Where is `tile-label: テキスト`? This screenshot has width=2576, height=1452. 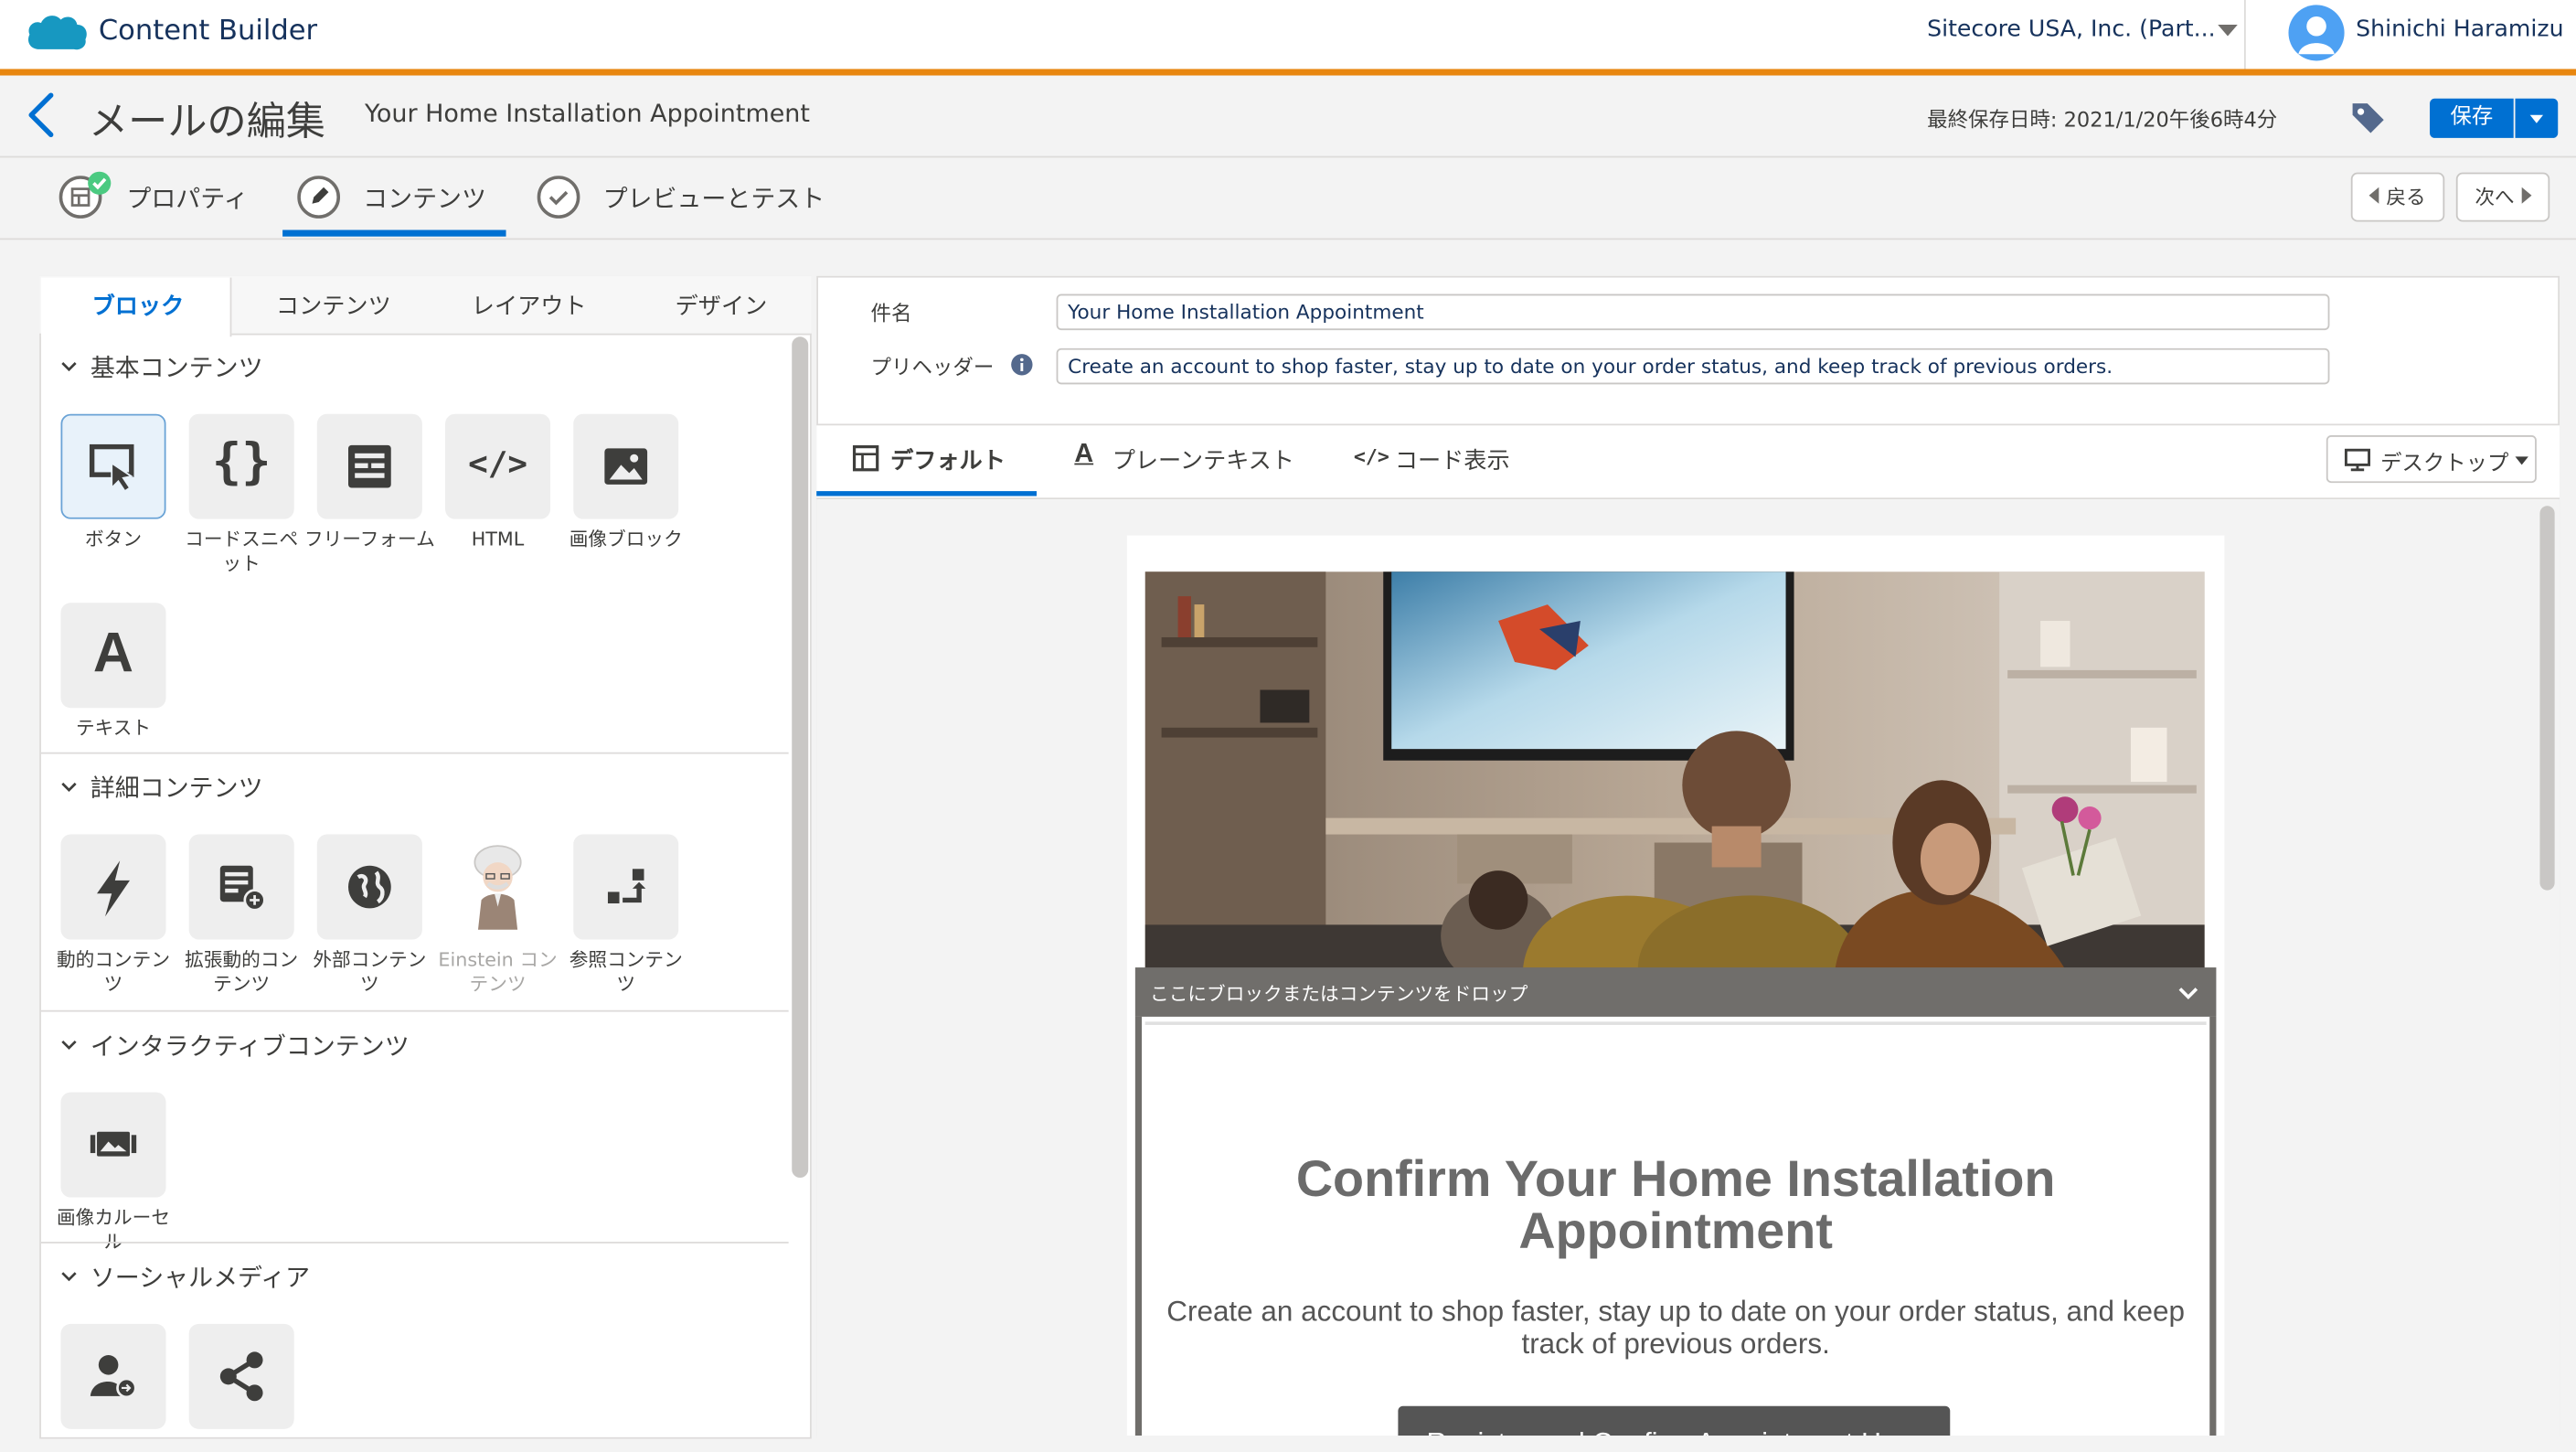
tile-label: テキスト is located at coordinates (113, 728).